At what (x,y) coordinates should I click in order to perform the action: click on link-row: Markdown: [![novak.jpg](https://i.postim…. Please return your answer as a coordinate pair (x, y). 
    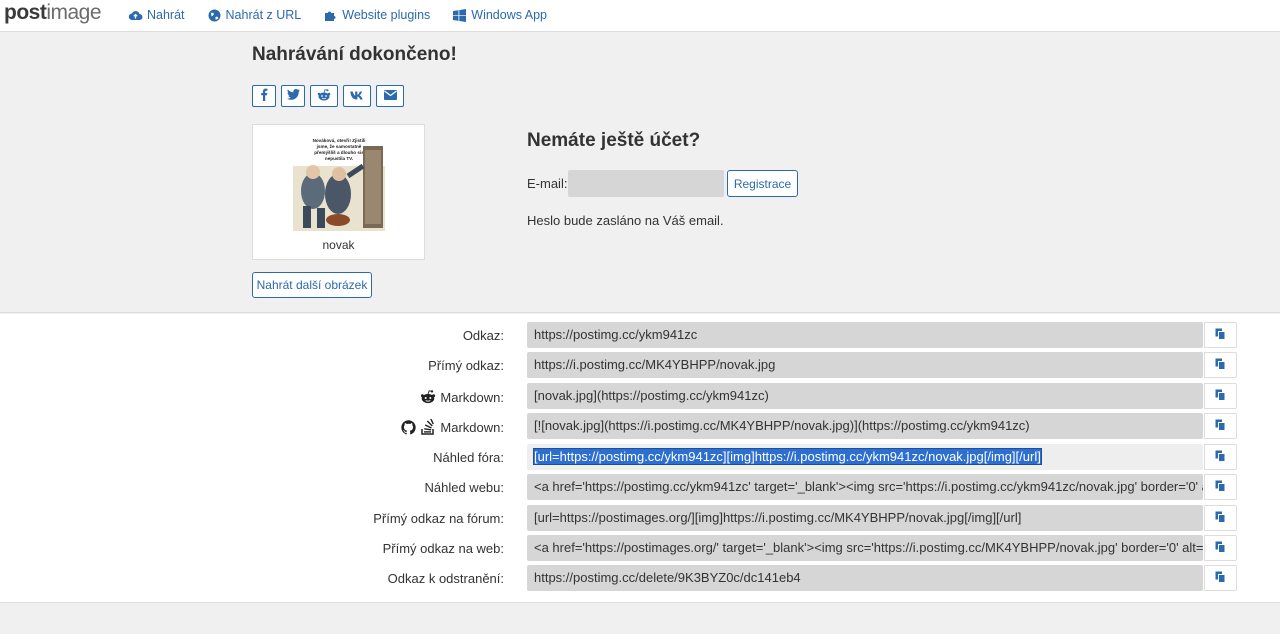
    Looking at the image, I should click on (640, 426).